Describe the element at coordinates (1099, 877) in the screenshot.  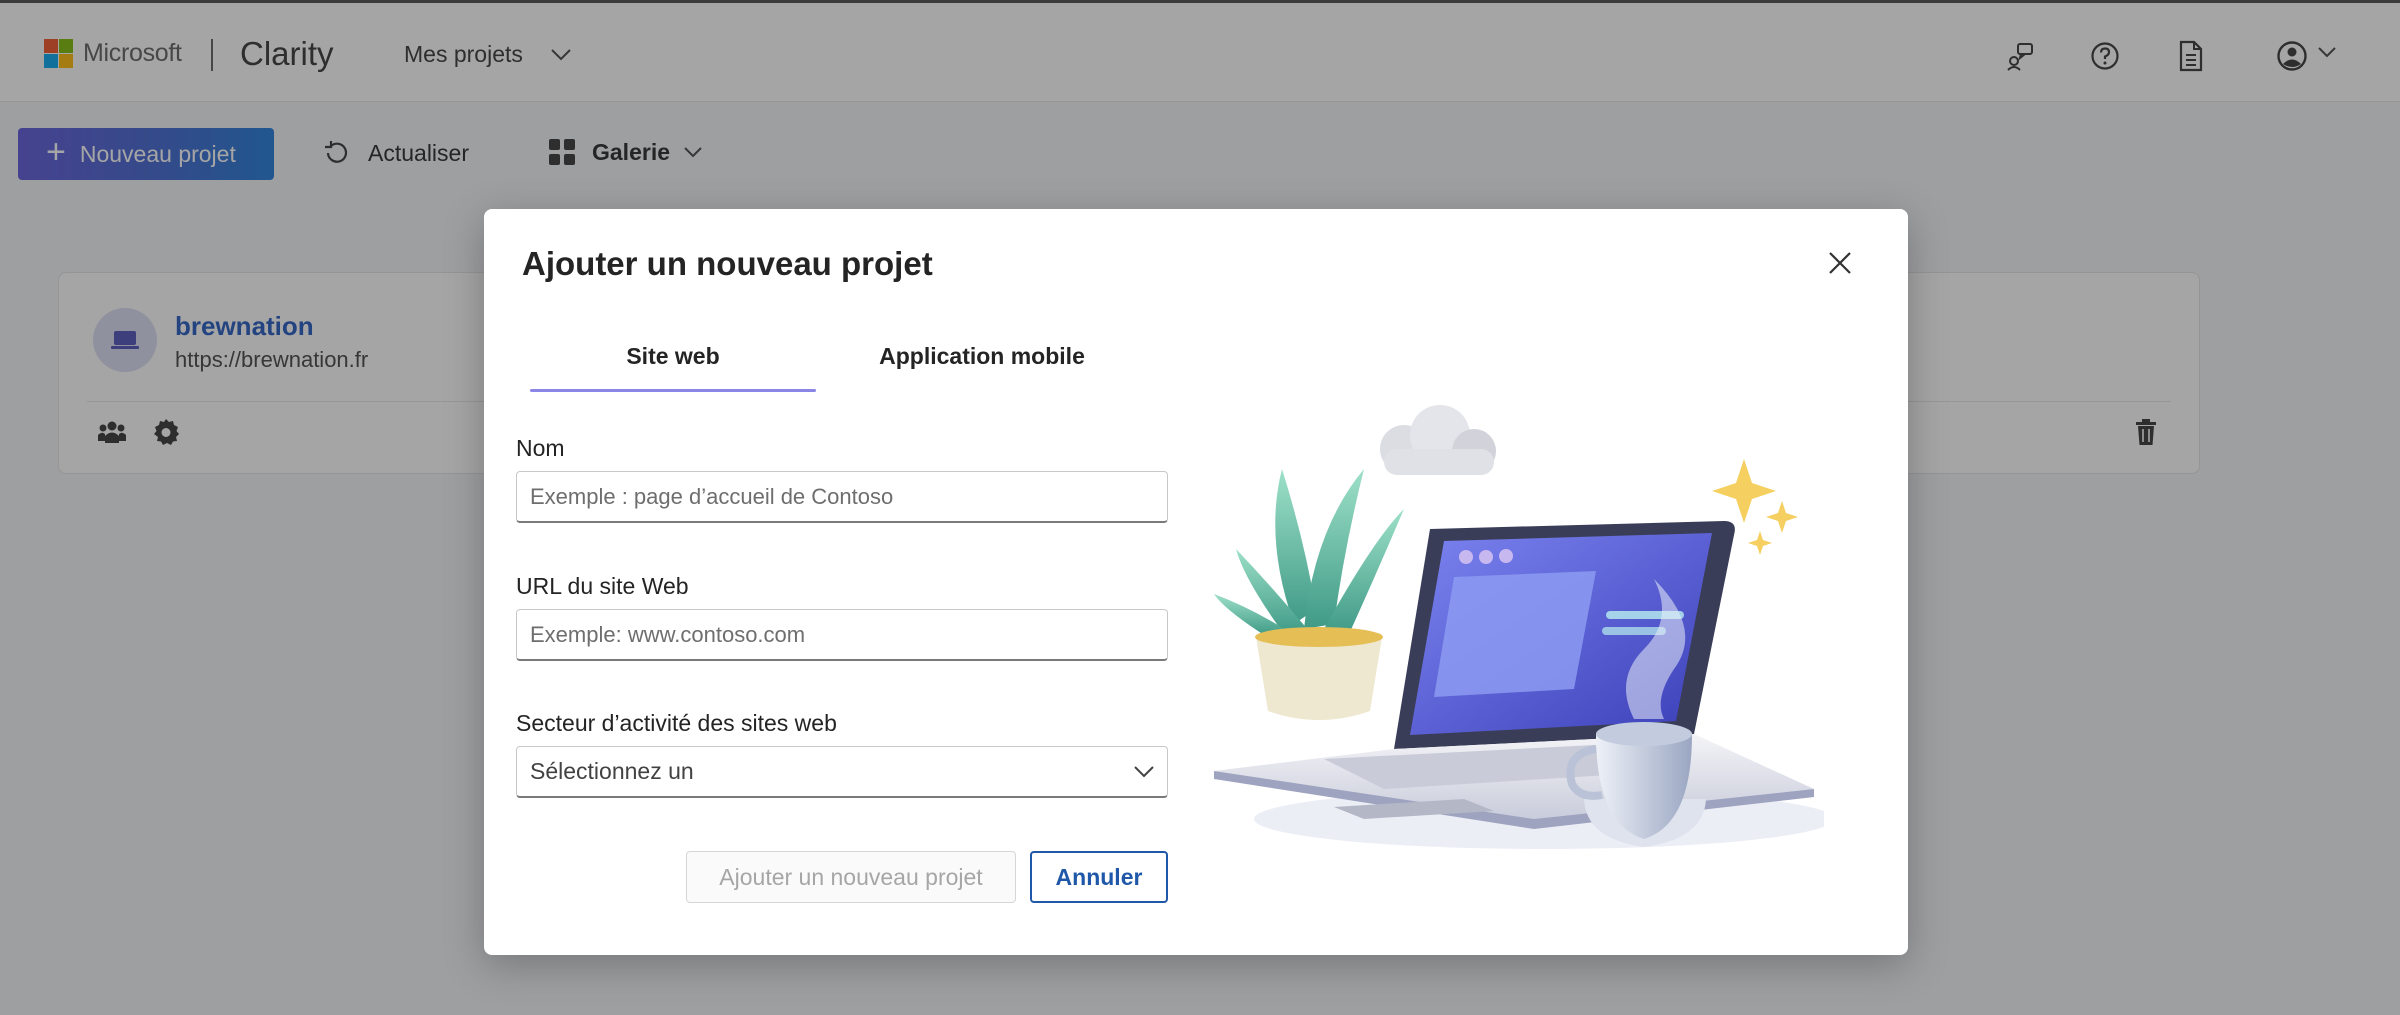
I see `cancel-button: Annuler` at that location.